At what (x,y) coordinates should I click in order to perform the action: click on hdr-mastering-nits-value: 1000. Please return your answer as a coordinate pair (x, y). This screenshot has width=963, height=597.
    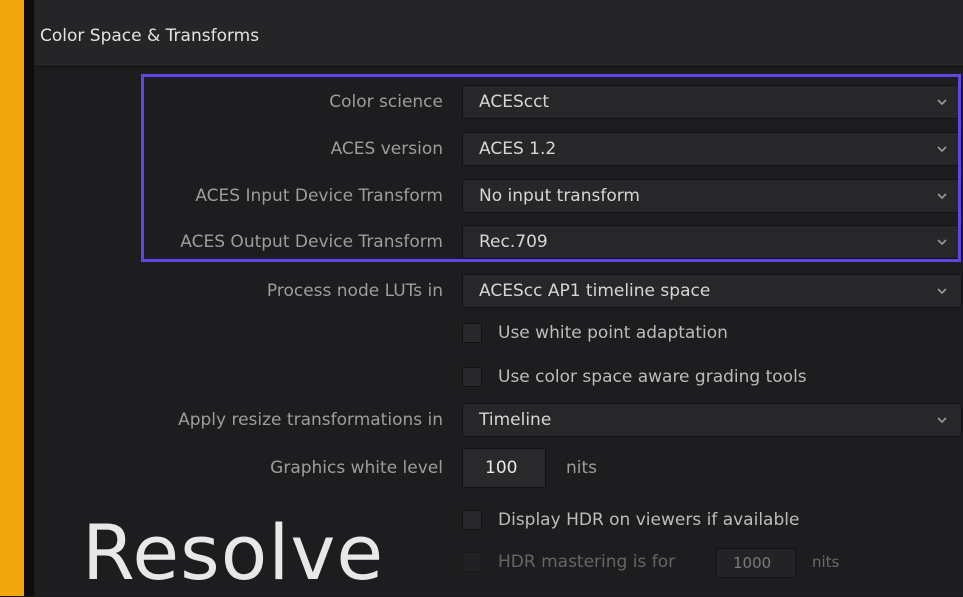
    Looking at the image, I should click on (752, 563).